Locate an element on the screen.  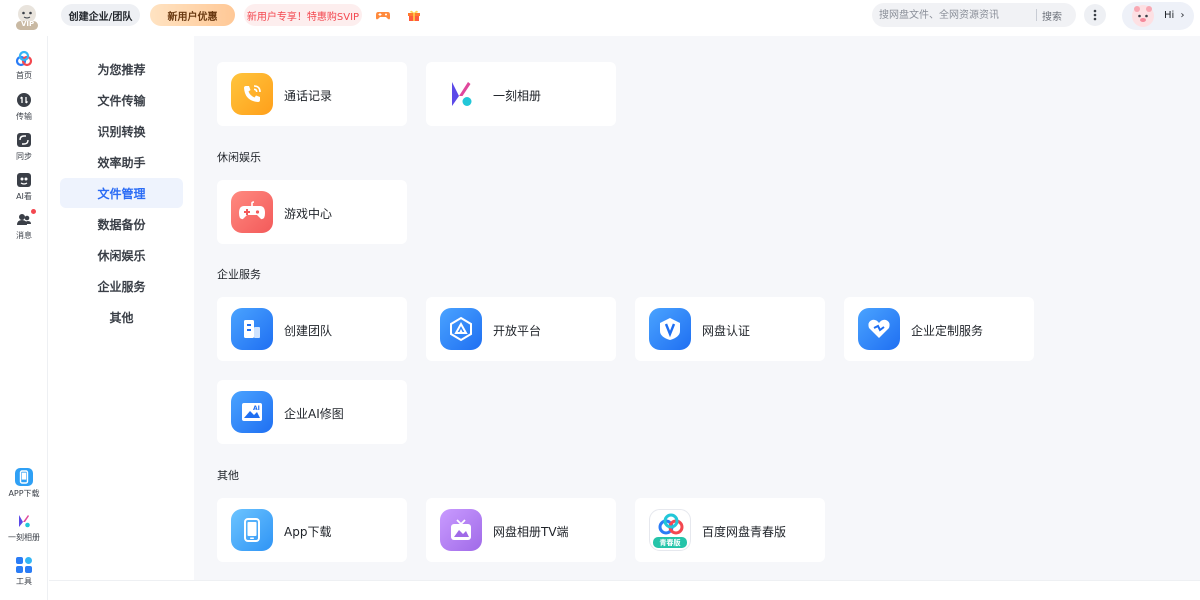
more-vertical-icon is located at coordinates (1095, 15).